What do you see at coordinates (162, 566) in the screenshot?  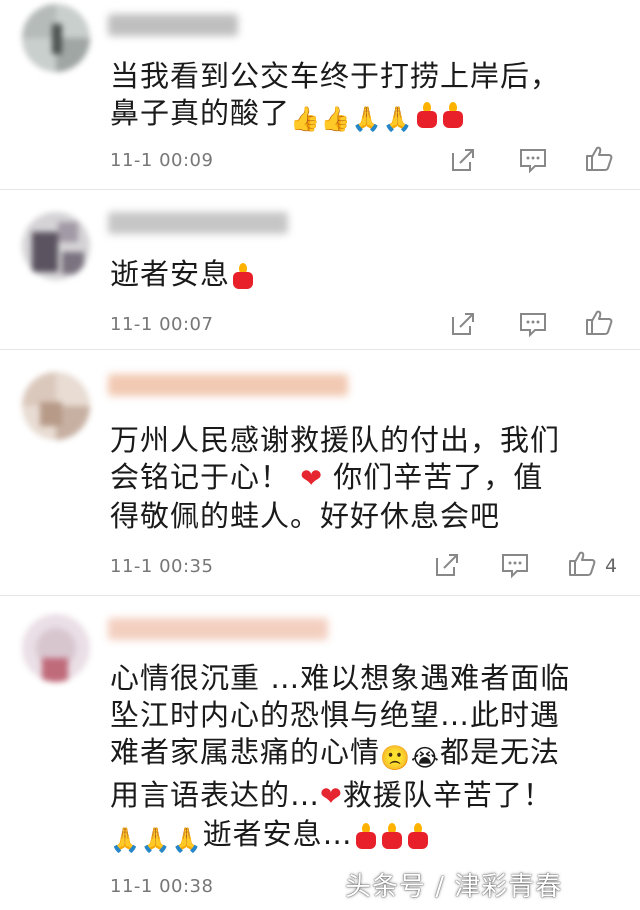 I see `timestamp: 11-1 00:35` at bounding box center [162, 566].